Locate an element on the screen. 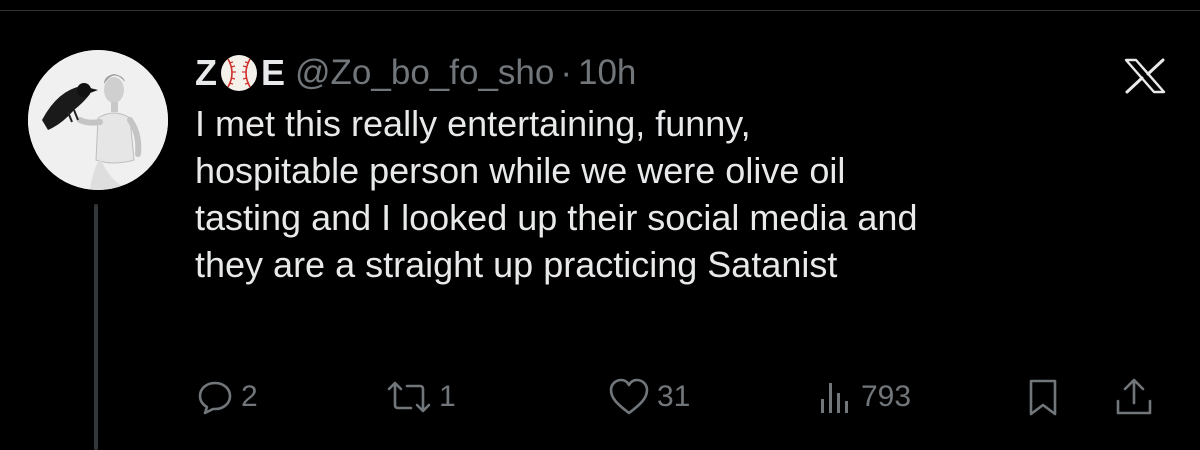  baseball-emoji-icon is located at coordinates (239, 73).